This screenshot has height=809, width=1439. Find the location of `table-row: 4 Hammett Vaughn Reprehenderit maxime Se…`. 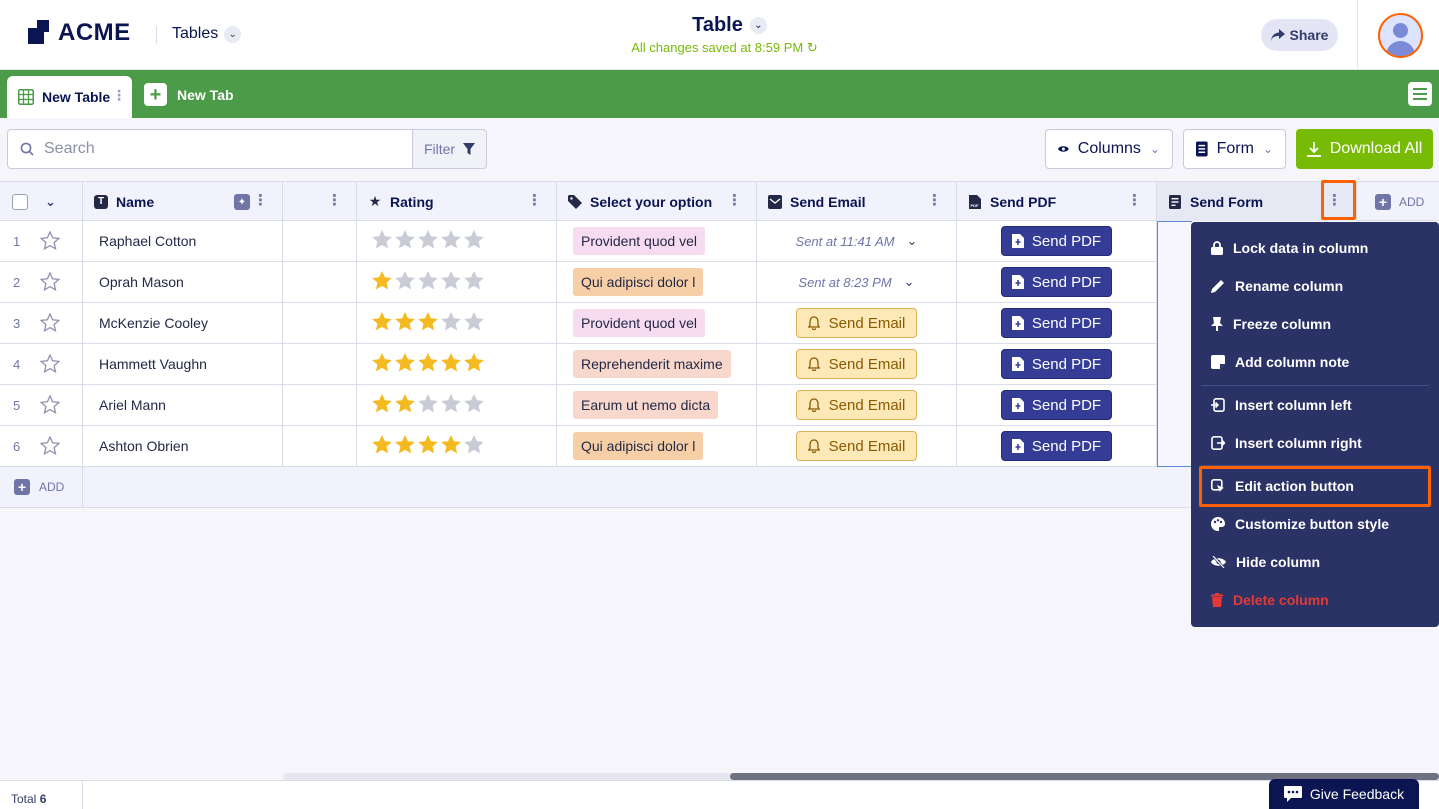

table-row: 4 Hammett Vaughn Reprehenderit maxime Se… is located at coordinates (579, 364).